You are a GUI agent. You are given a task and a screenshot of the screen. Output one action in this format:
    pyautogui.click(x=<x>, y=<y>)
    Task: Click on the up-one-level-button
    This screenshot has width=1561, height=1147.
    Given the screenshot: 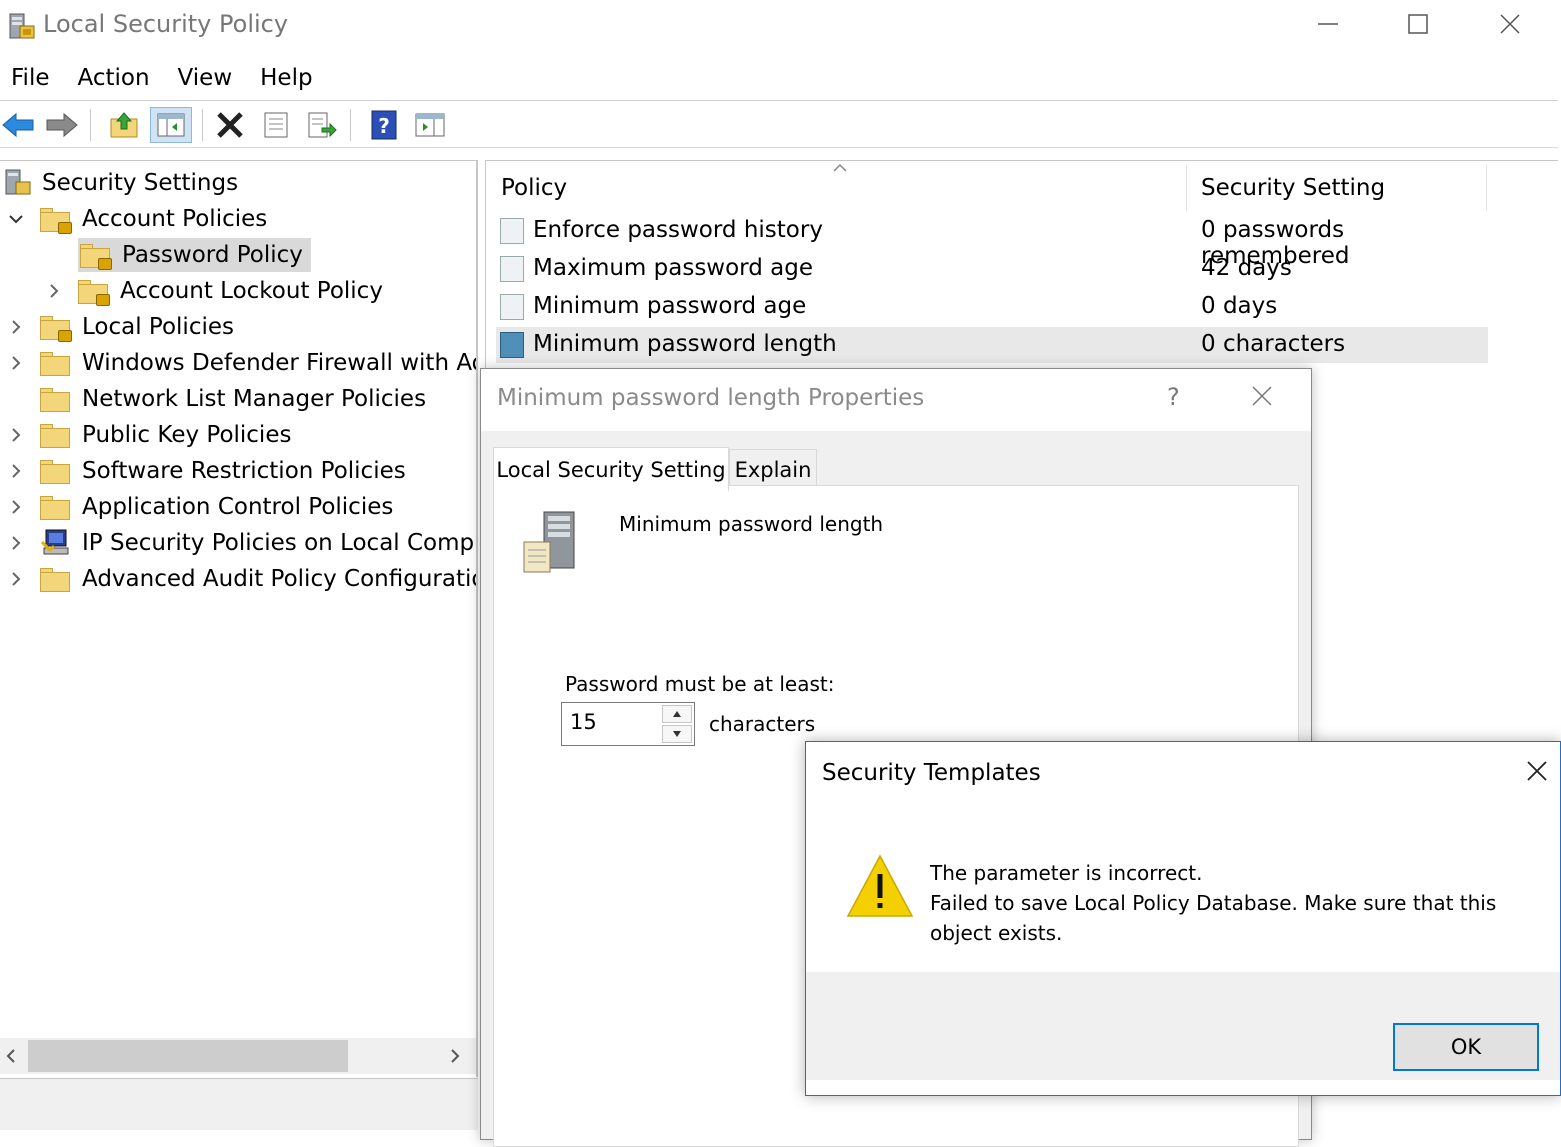 What is the action you would take?
    pyautogui.click(x=124, y=125)
    